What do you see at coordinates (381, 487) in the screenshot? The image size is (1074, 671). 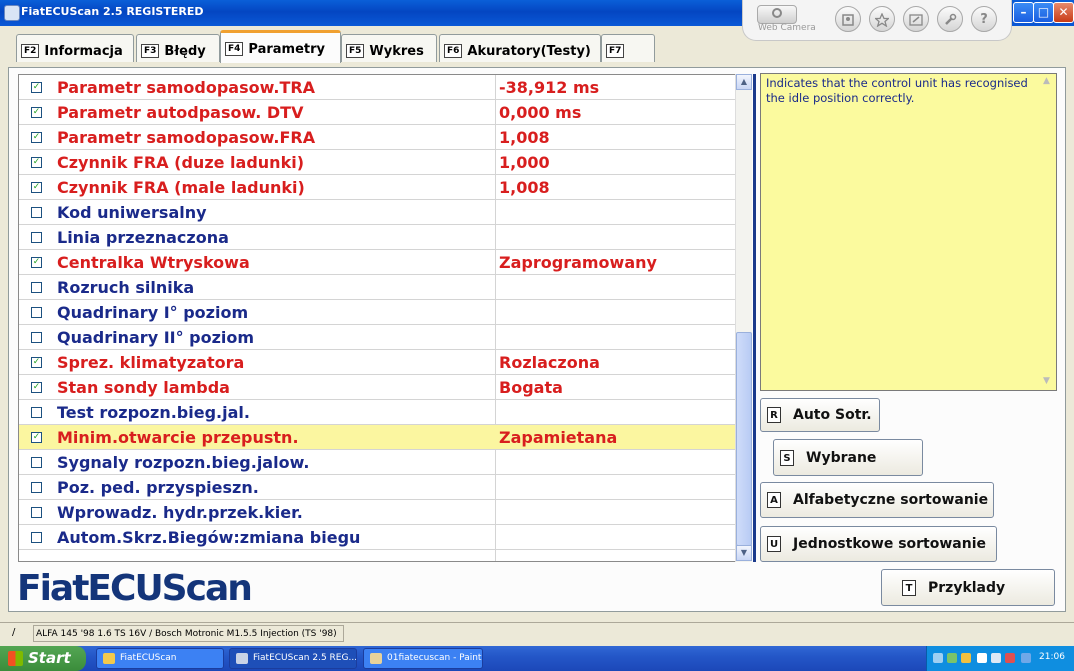 I see `table-row: Poz. ped. przyspieszn.` at bounding box center [381, 487].